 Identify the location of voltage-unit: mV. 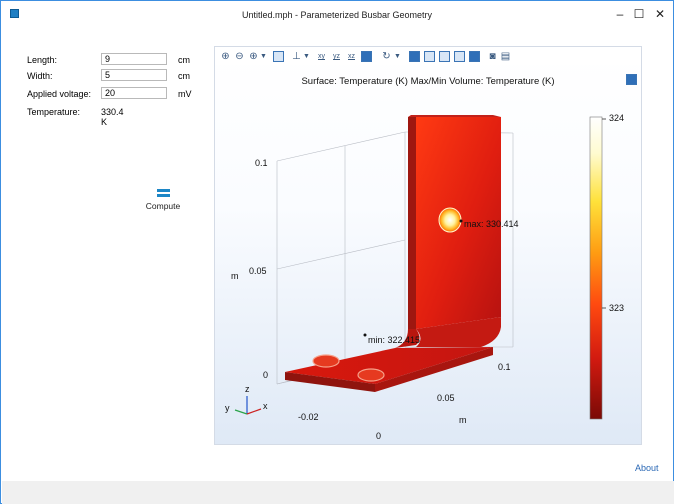
(185, 94).